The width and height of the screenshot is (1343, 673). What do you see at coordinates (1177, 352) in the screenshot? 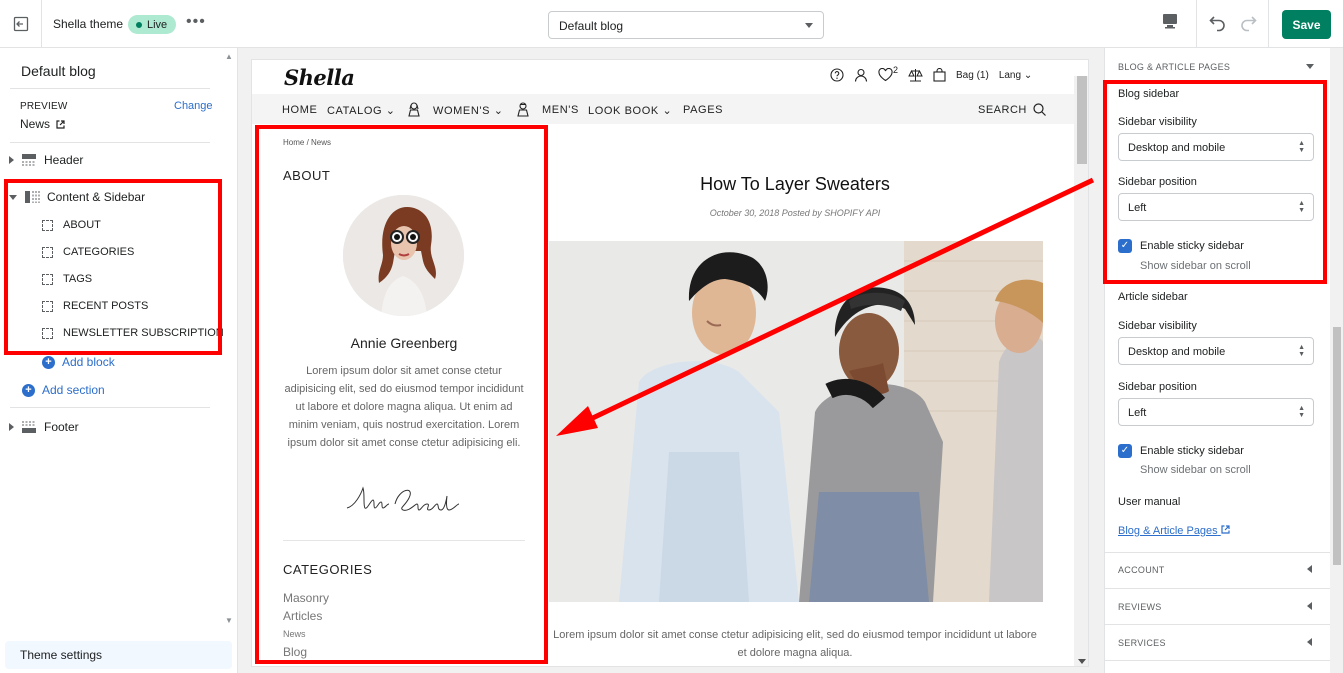
I see `select-value: Desktop and mobile` at bounding box center [1177, 352].